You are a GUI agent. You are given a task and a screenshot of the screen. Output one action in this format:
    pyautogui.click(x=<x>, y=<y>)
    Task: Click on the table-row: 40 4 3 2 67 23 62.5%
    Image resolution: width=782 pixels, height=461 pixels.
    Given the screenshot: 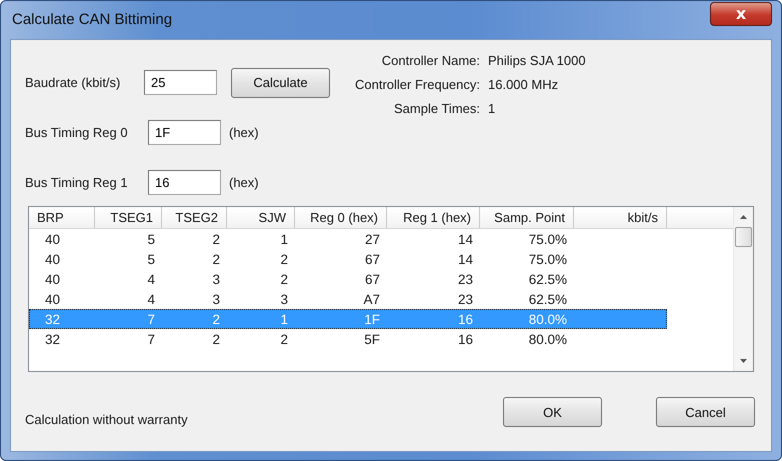 What is the action you would take?
    pyautogui.click(x=348, y=279)
    